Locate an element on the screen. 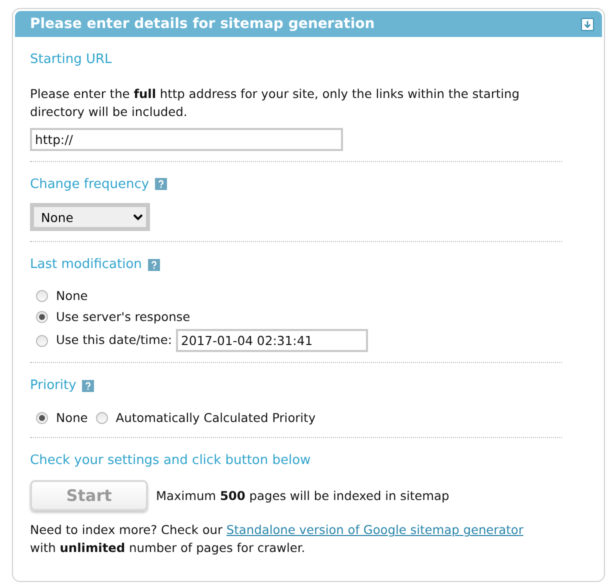 The width and height of the screenshot is (614, 585). radio-label: Use server's response is located at coordinates (123, 317).